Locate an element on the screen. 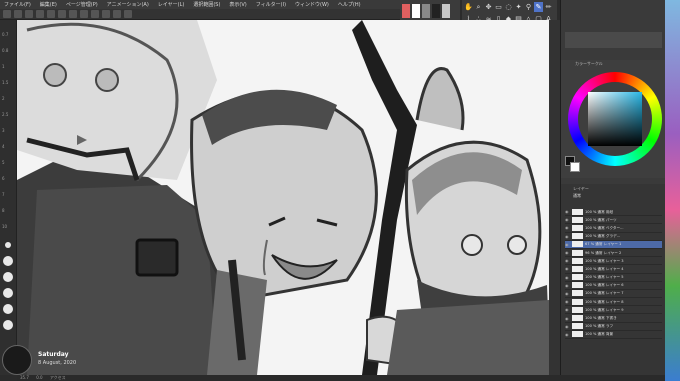 The height and width of the screenshot is (381, 680). swatch-gray is located at coordinates (426, 10).